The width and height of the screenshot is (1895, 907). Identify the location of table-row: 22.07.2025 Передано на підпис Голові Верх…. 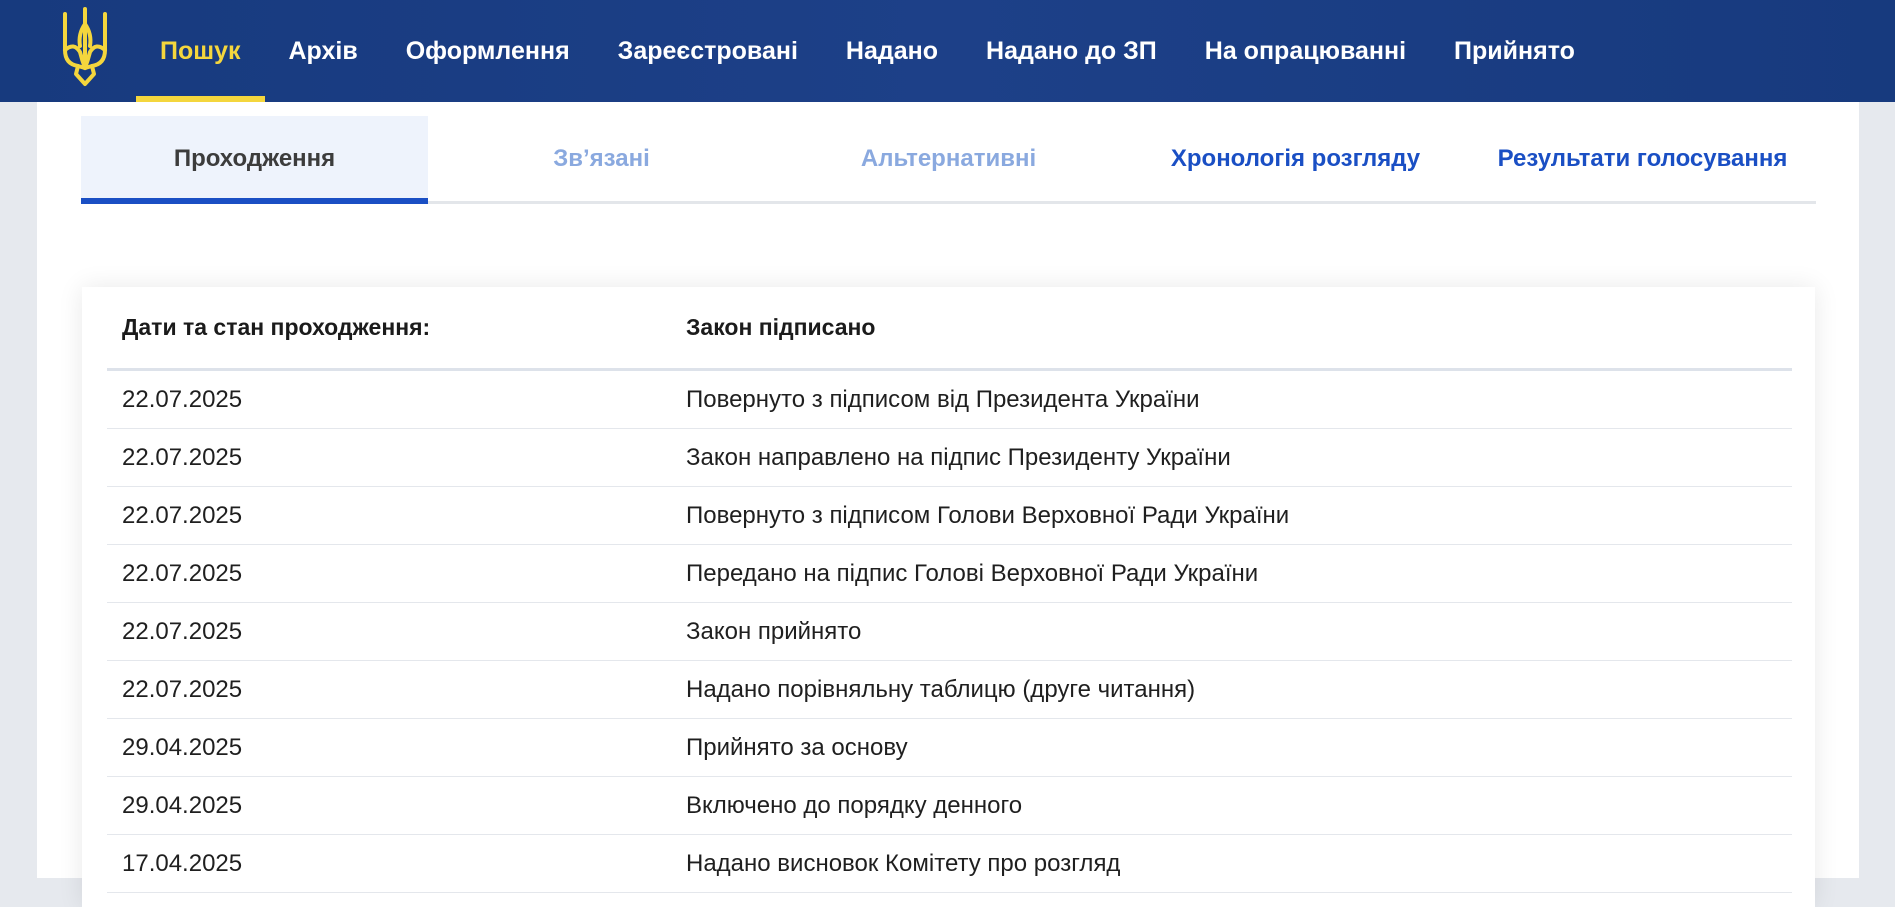
(949, 574).